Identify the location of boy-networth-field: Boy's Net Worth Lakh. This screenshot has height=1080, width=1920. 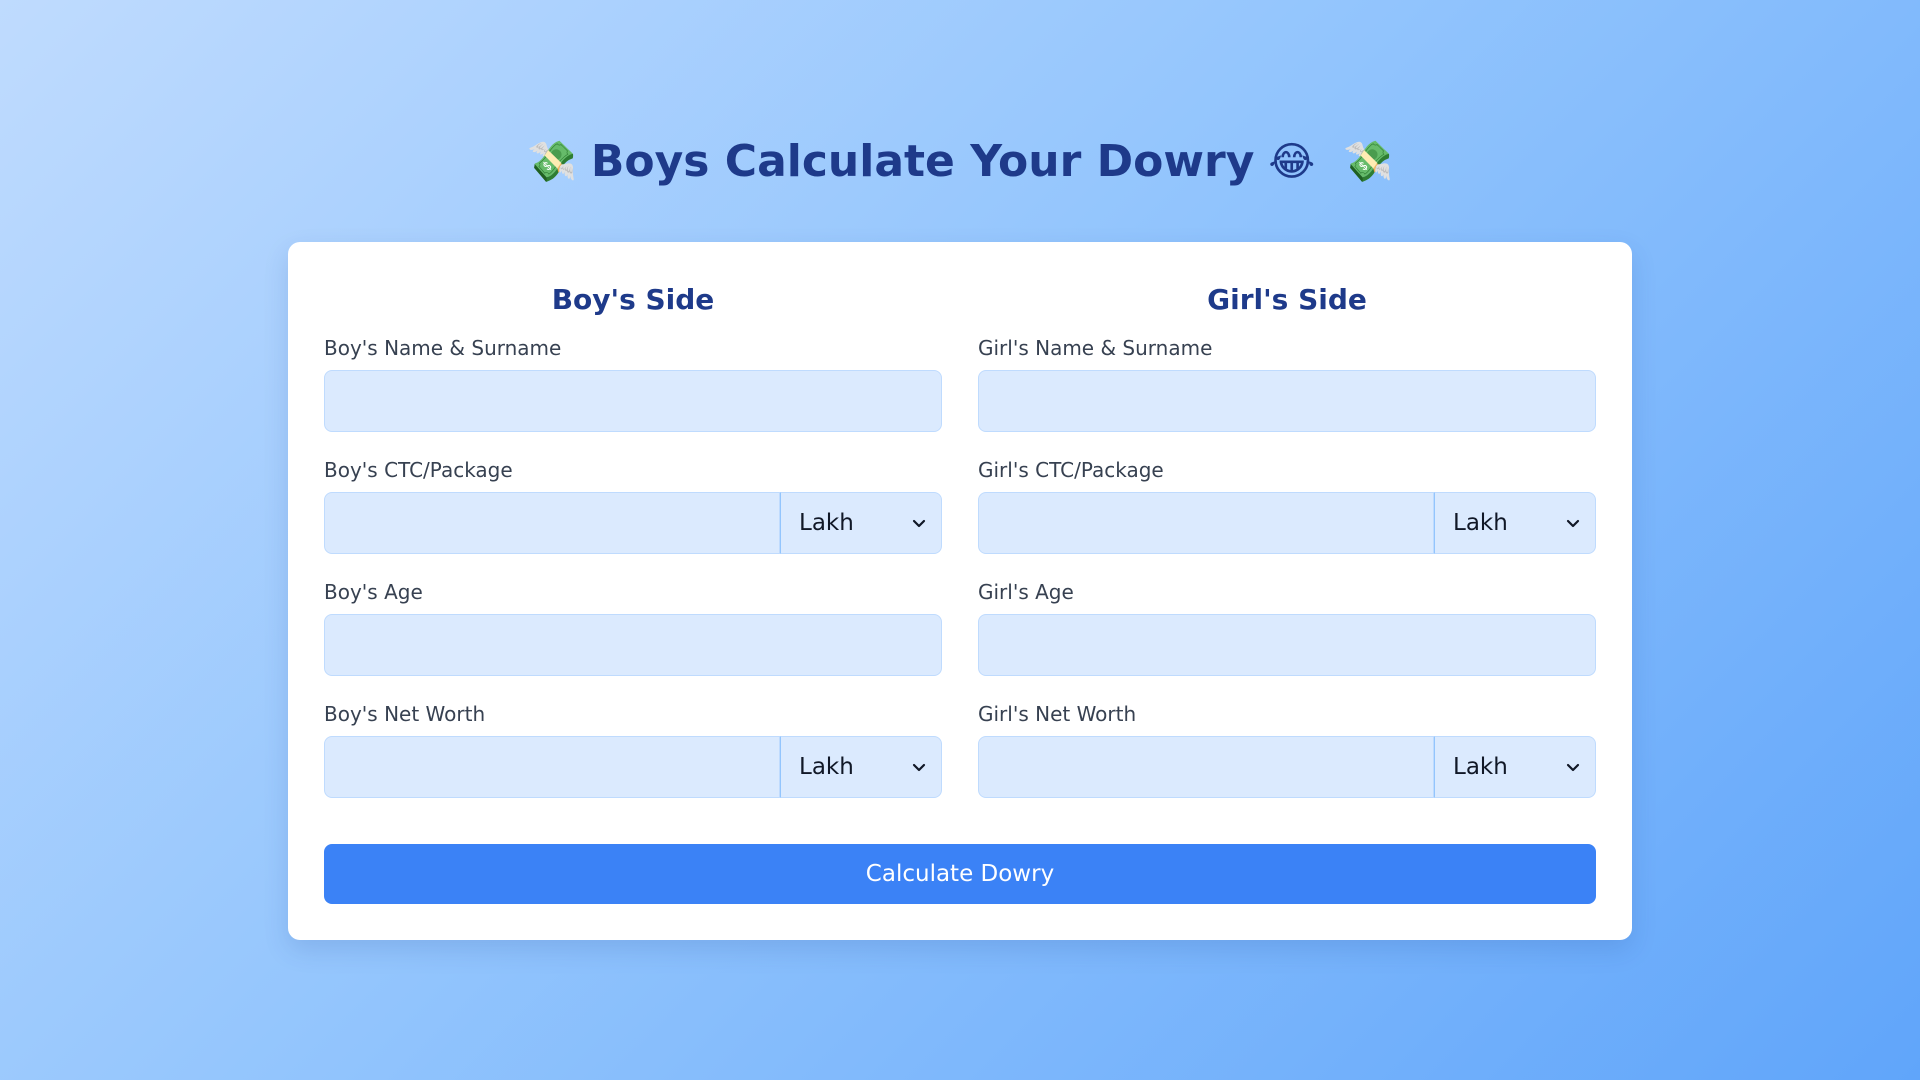
(633, 761).